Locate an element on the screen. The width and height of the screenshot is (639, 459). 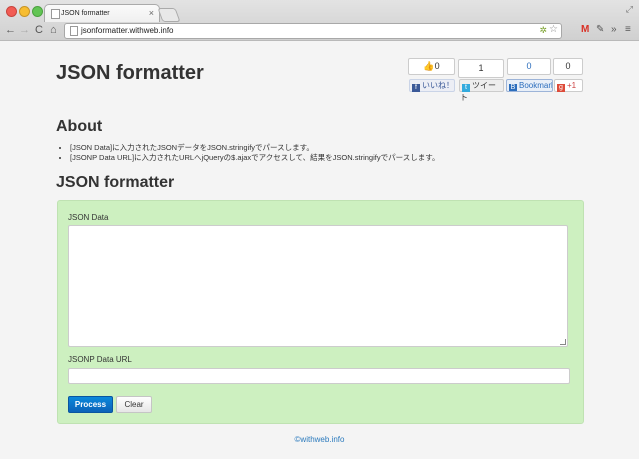
facebook-icon: f is located at coordinates (416, 88).